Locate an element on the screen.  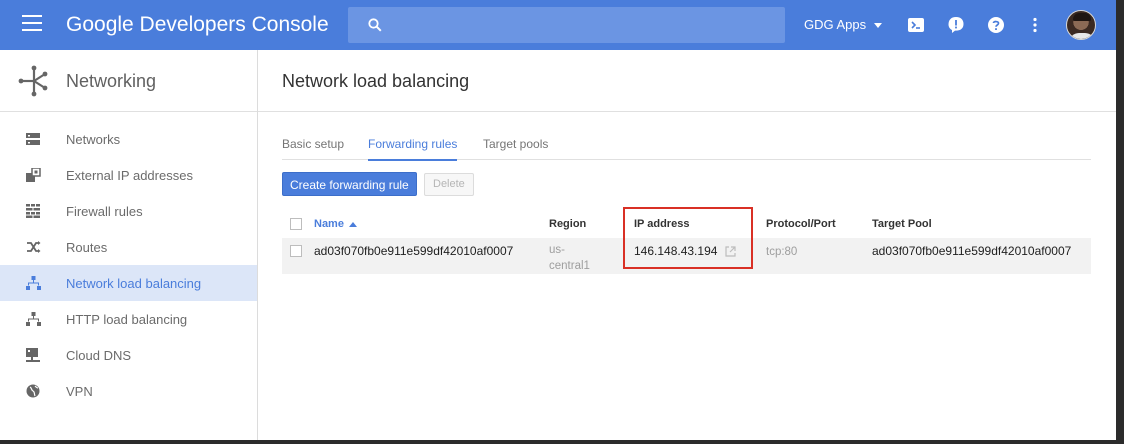
page-title: Network load balancing is located at coordinates (376, 81).